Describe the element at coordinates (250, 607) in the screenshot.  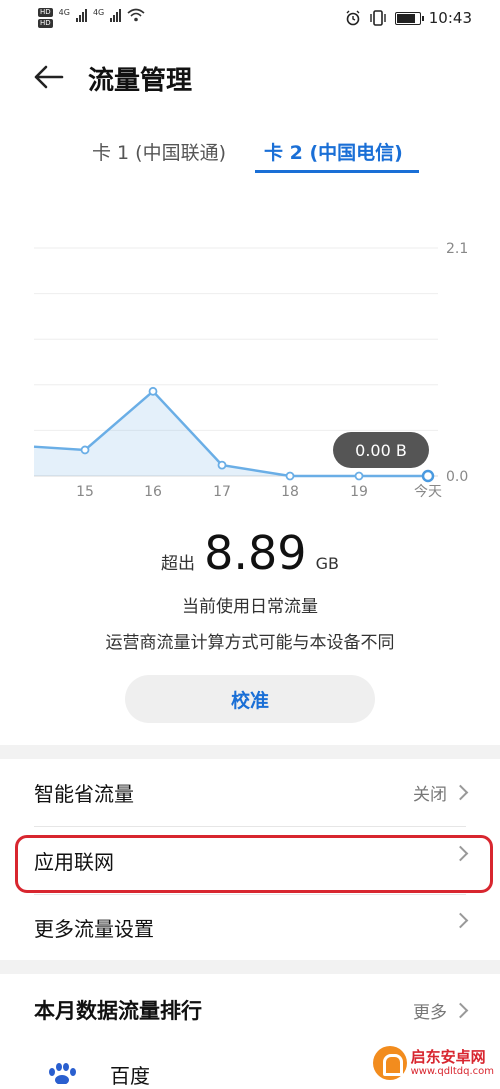
I see `usage-type-text: 当前使用日常流量` at that location.